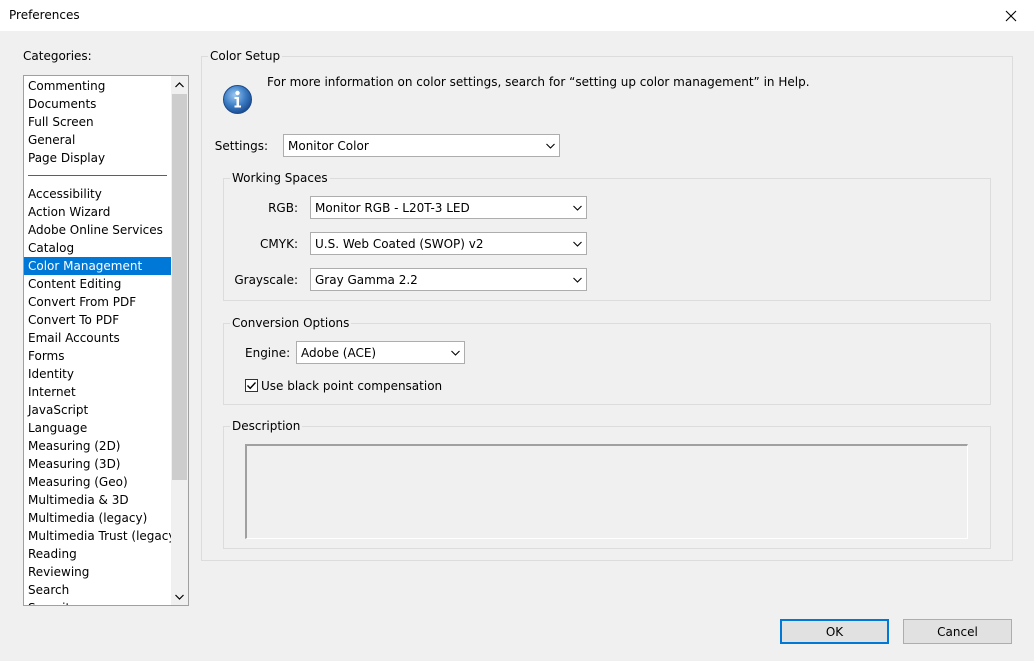  What do you see at coordinates (102, 536) in the screenshot?
I see `category-item: Multimedia Trust (legacy)` at bounding box center [102, 536].